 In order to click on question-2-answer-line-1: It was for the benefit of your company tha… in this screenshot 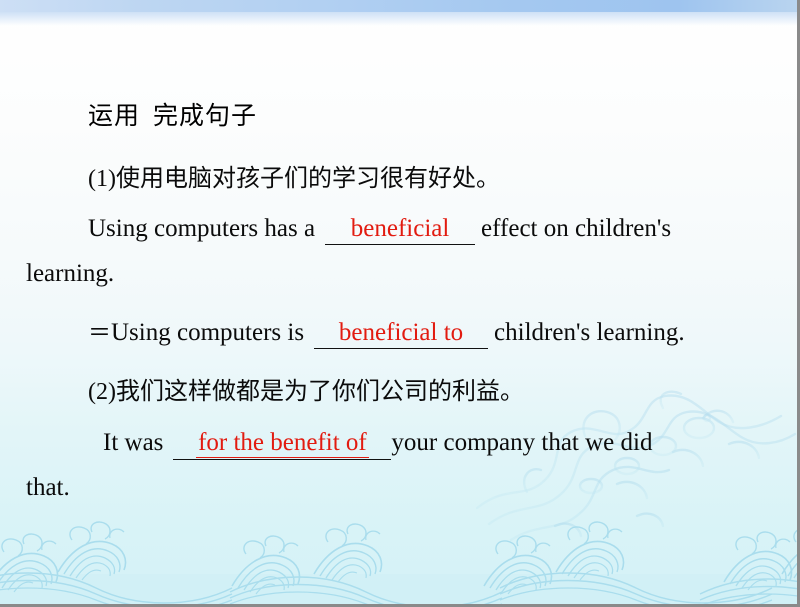, I will do `click(378, 445)`.